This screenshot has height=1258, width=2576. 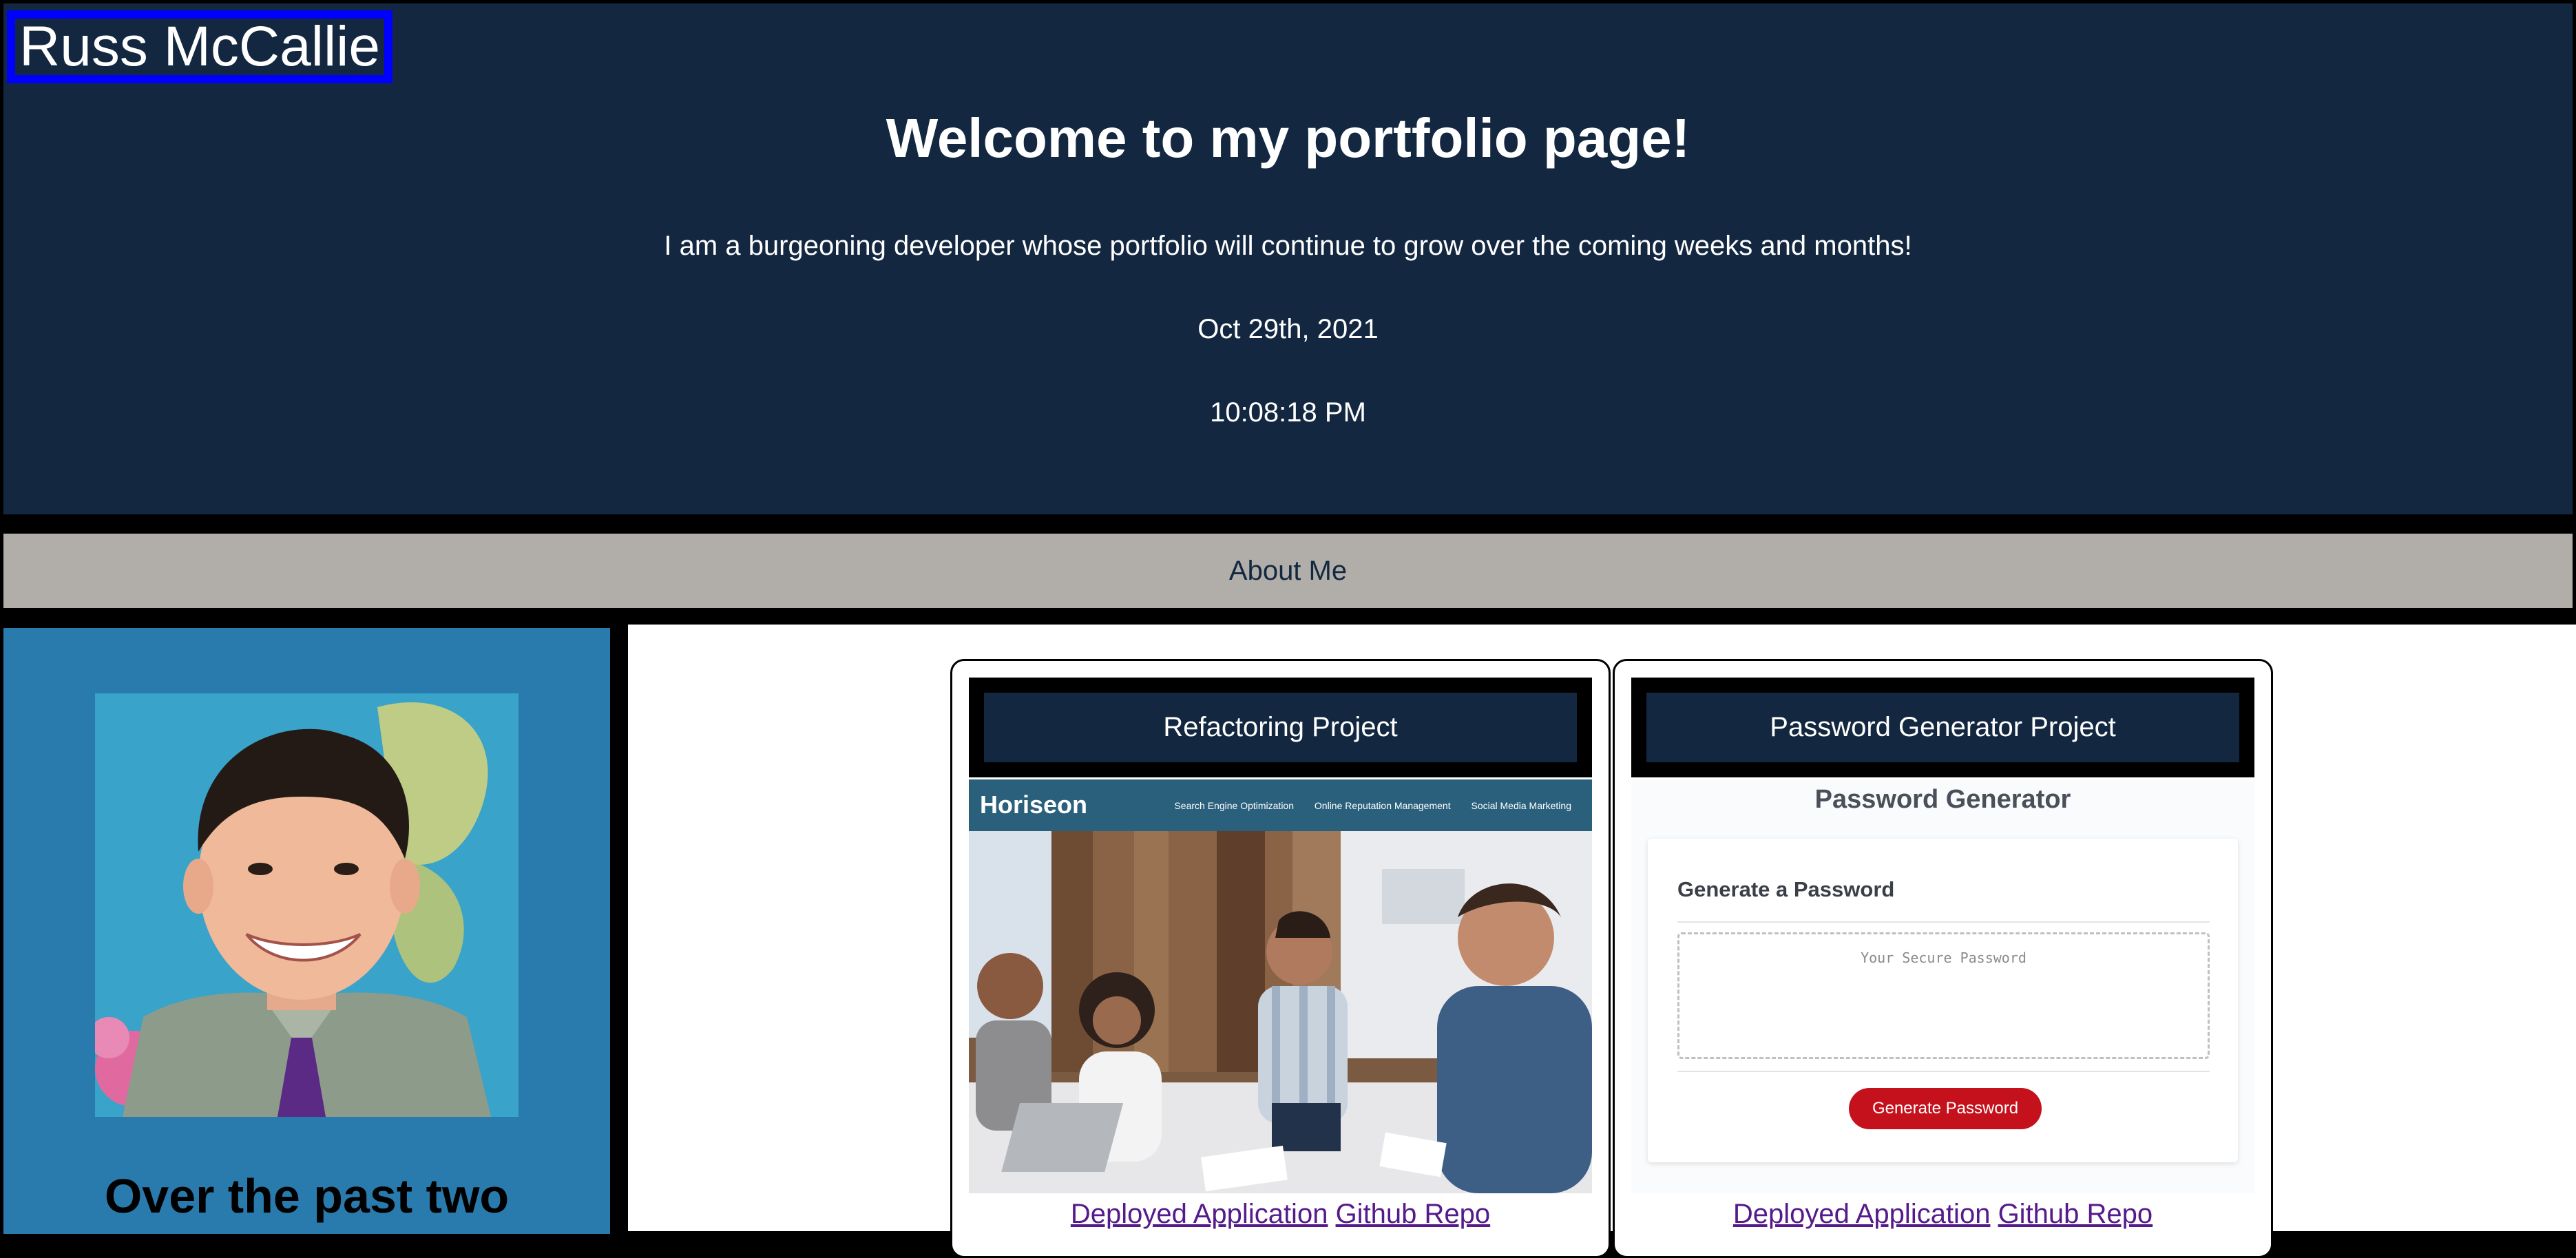 What do you see at coordinates (1943, 995) in the screenshot?
I see `password-output-field` at bounding box center [1943, 995].